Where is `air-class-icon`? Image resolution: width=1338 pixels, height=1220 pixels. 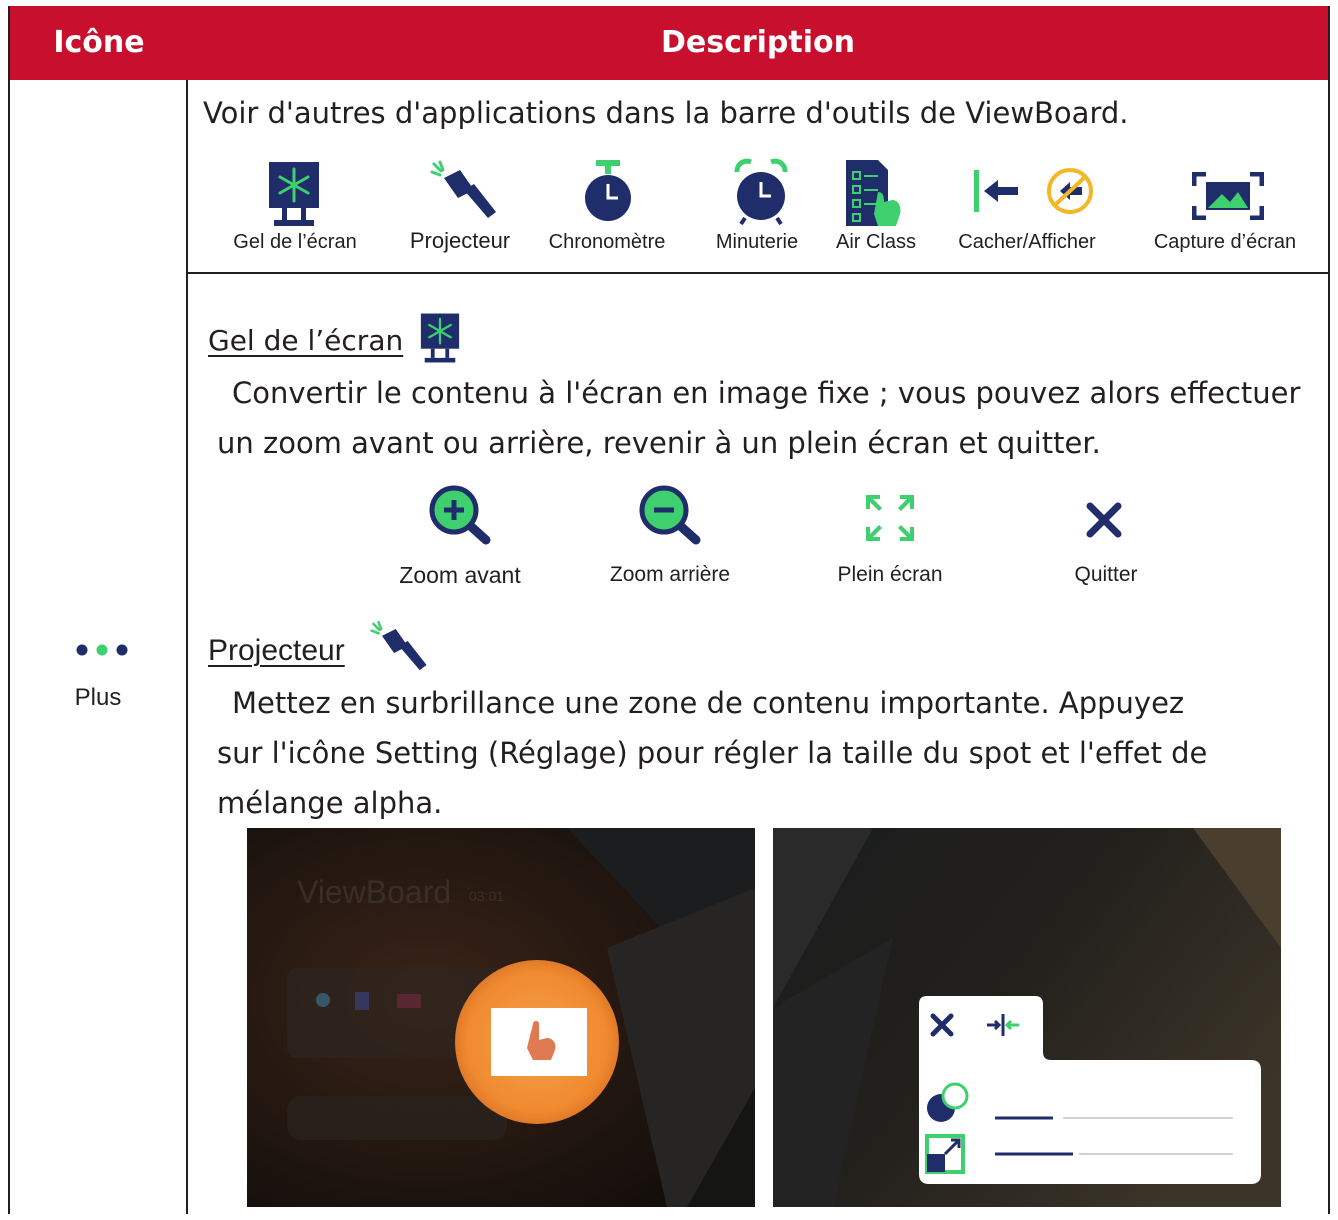 air-class-icon is located at coordinates (873, 193).